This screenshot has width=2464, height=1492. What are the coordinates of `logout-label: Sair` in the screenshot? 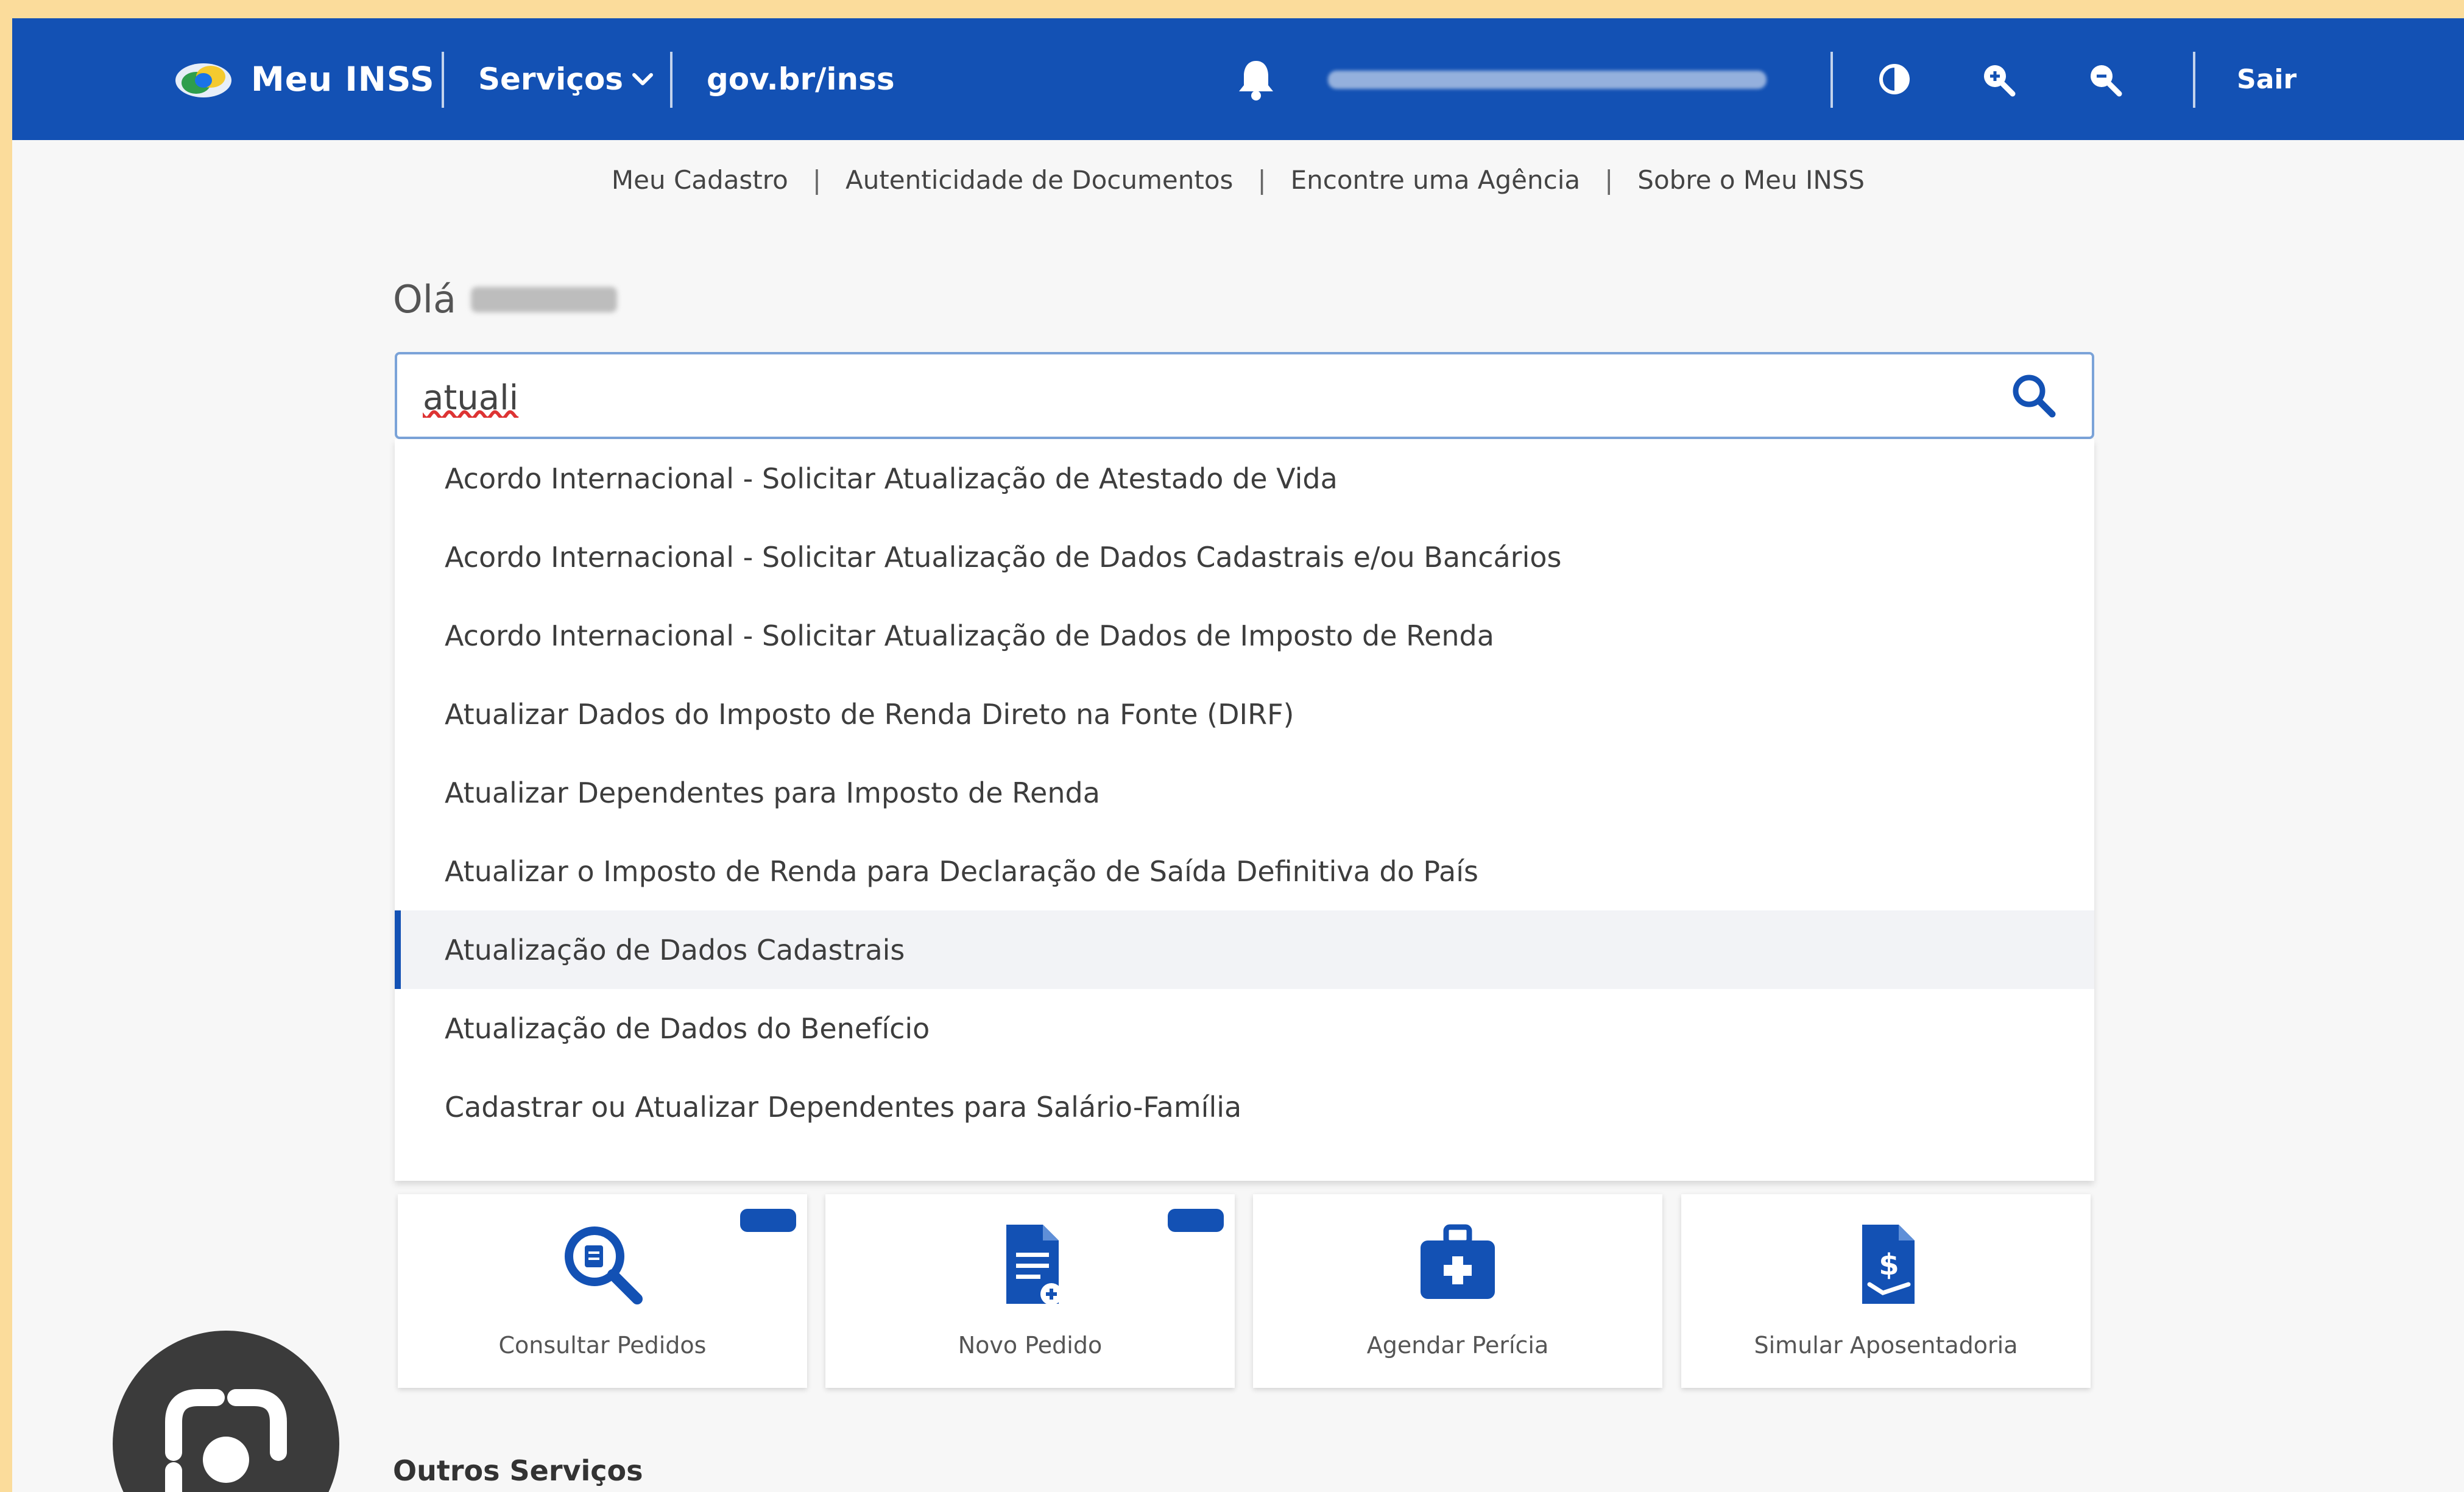 It's located at (2267, 79).